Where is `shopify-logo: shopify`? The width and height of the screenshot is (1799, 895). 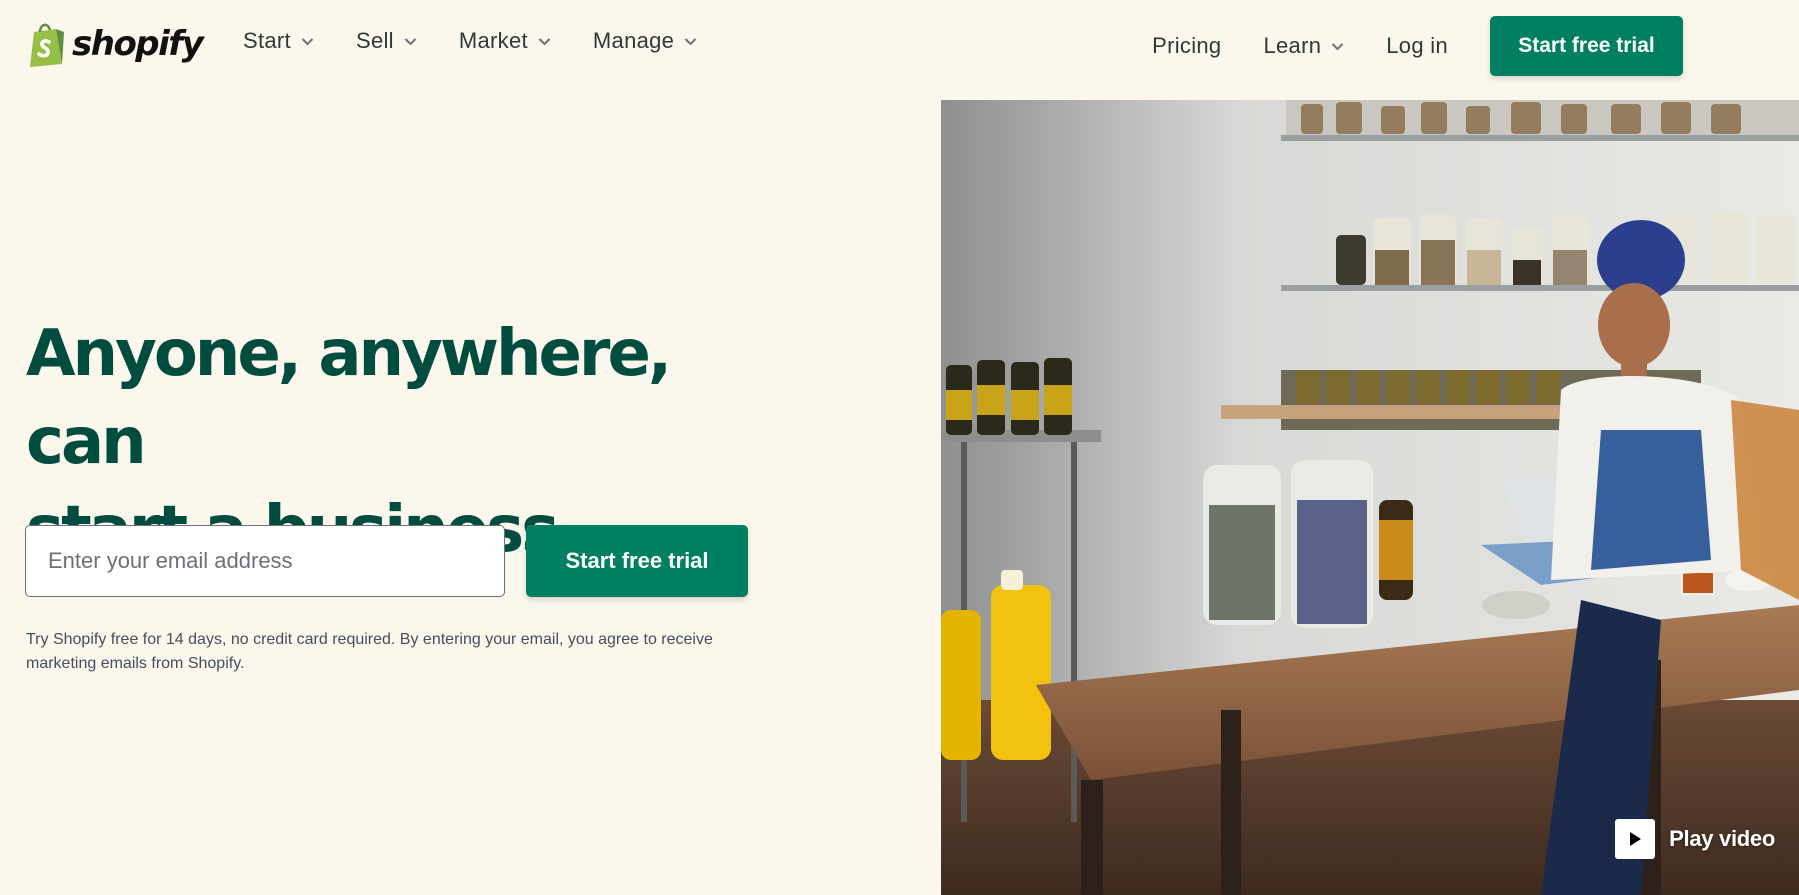 shopify-logo: shopify is located at coordinates (115, 44).